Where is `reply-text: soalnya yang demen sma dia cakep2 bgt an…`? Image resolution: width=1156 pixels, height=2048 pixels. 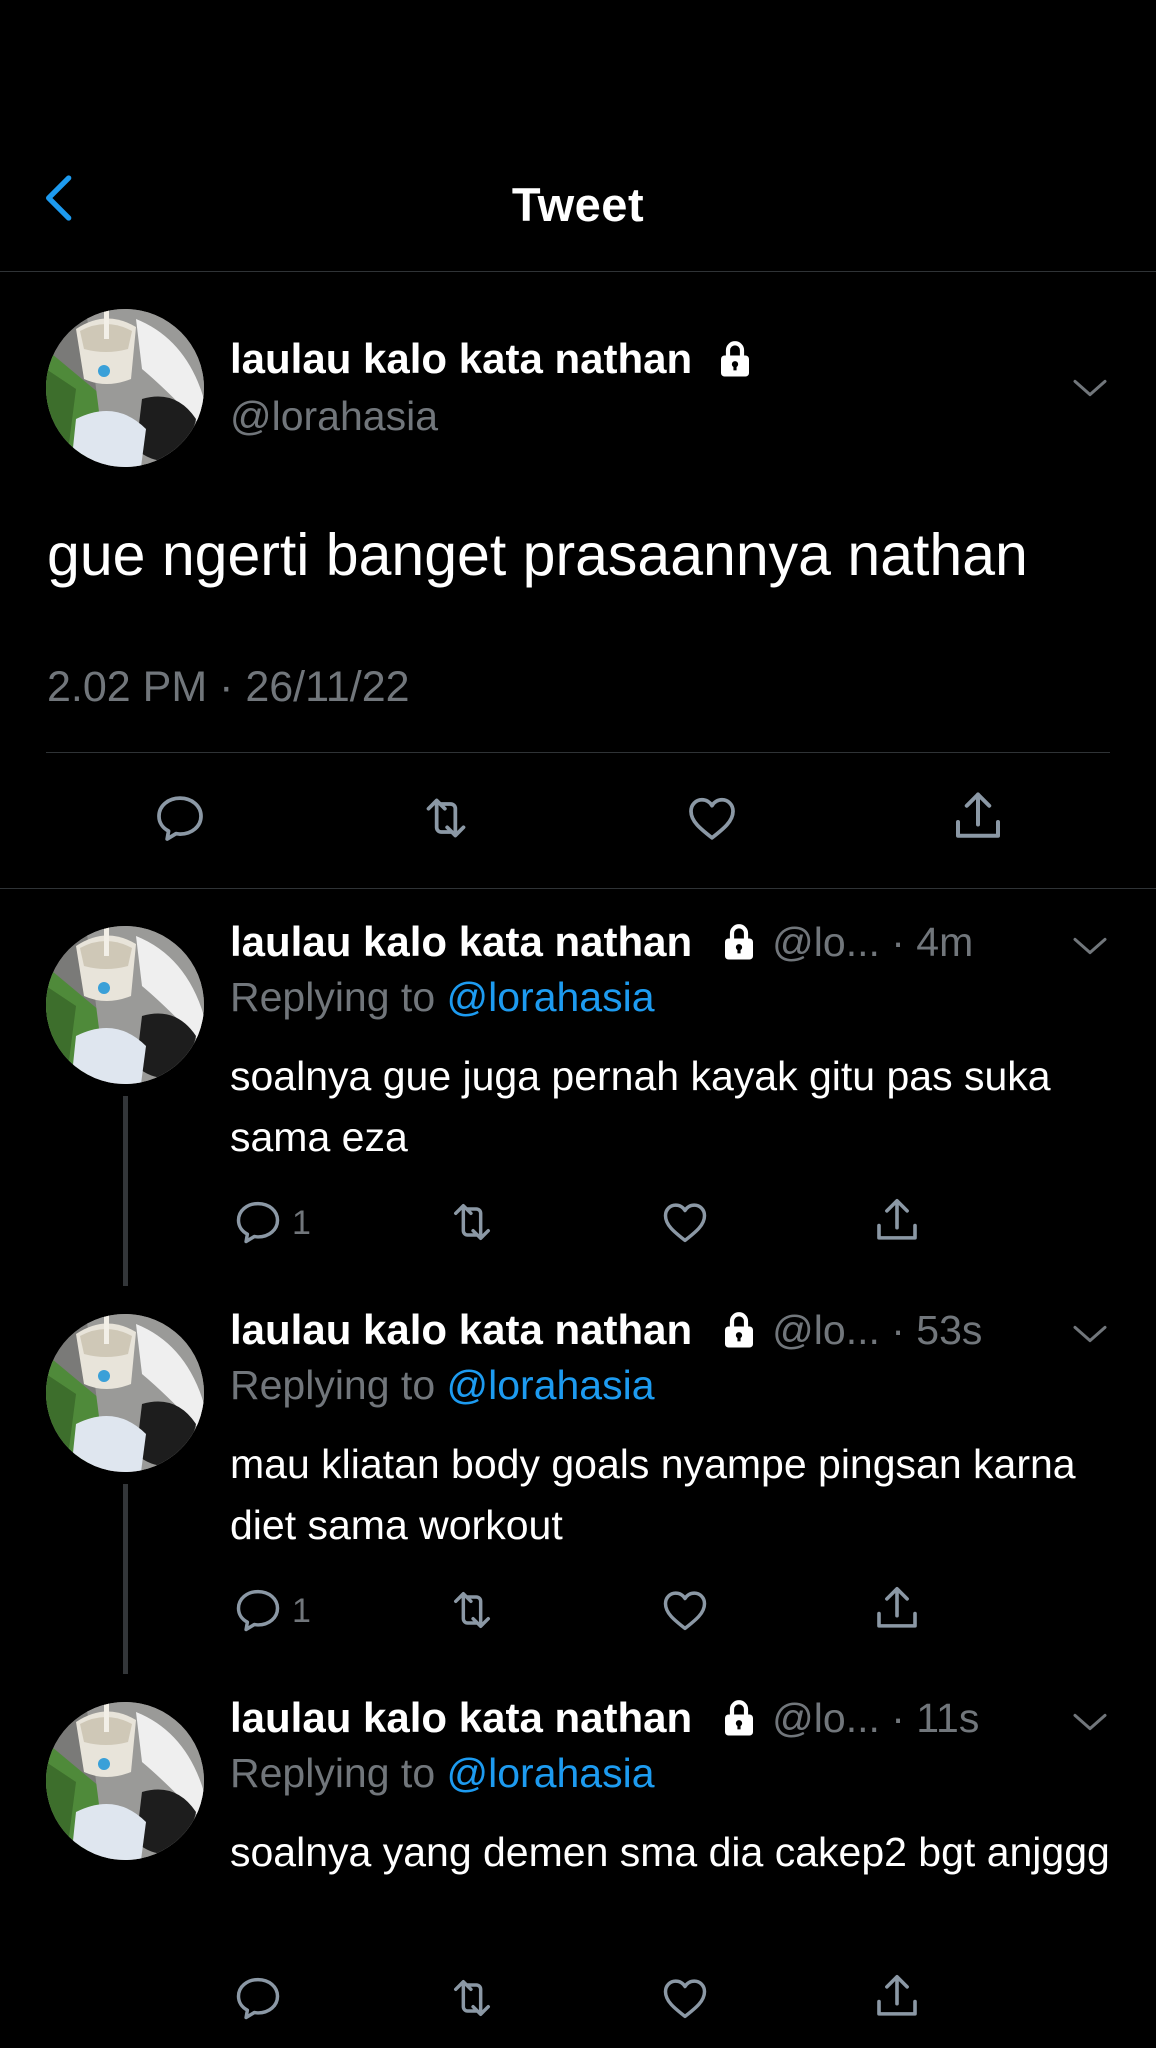
reply-text: soalnya yang demen sma dia cakep2 bgt an… is located at coordinates (670, 1852).